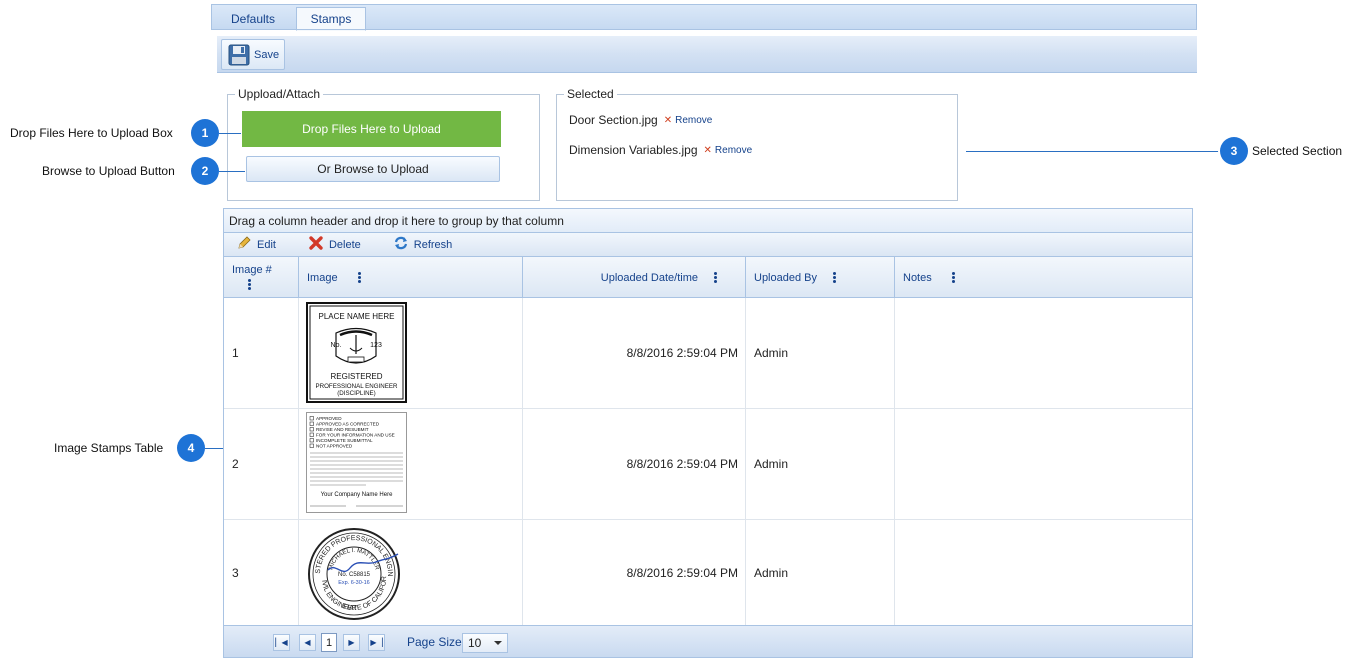 This screenshot has width=1361, height=663. What do you see at coordinates (356, 393) in the screenshot?
I see `stamp-text: (DISCIPLINE)` at bounding box center [356, 393].